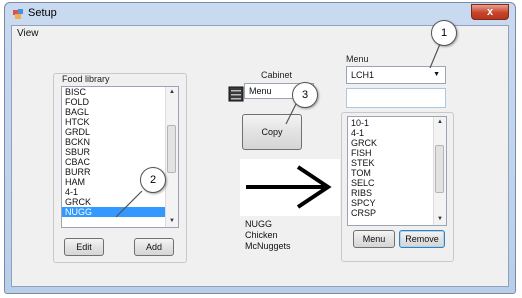 This screenshot has width=522, height=298. I want to click on food-item: CBAC, so click(120, 162).